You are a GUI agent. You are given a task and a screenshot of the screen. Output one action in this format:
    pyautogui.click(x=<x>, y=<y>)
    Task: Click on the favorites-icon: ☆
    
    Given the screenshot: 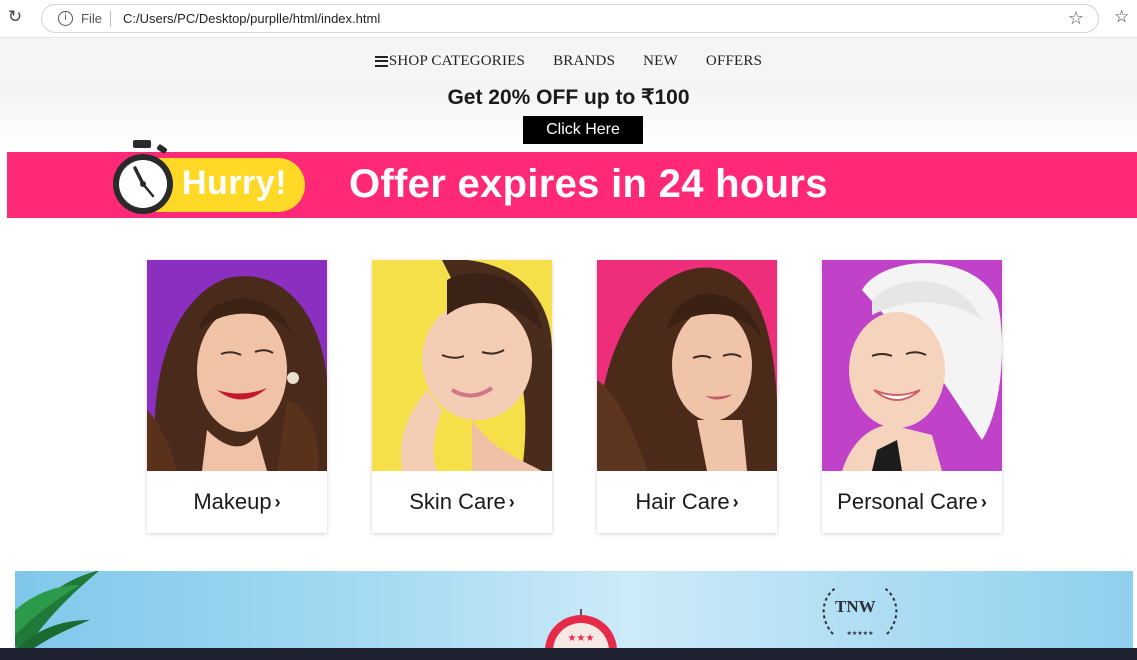 What is the action you would take?
    pyautogui.click(x=1121, y=17)
    